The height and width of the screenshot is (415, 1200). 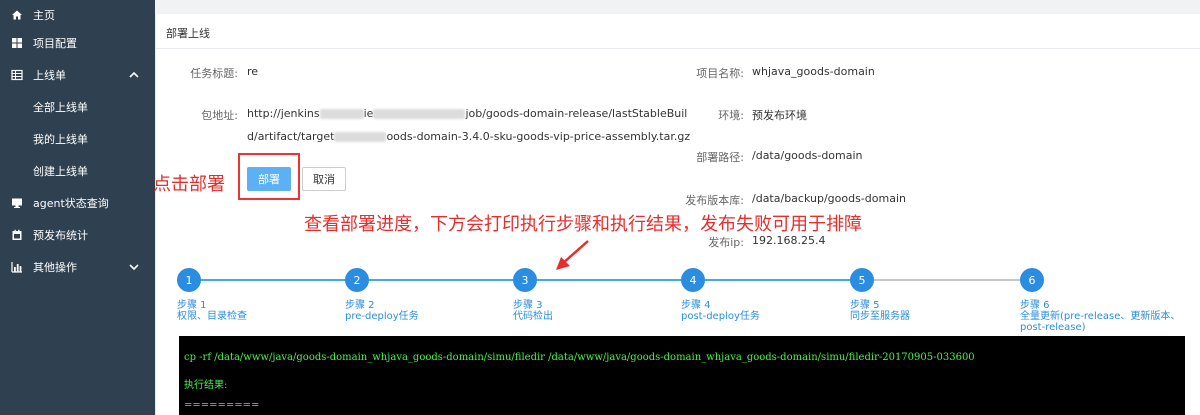 What do you see at coordinates (291, 136) in the screenshot?
I see `package-url-segment: d/artifact/target` at bounding box center [291, 136].